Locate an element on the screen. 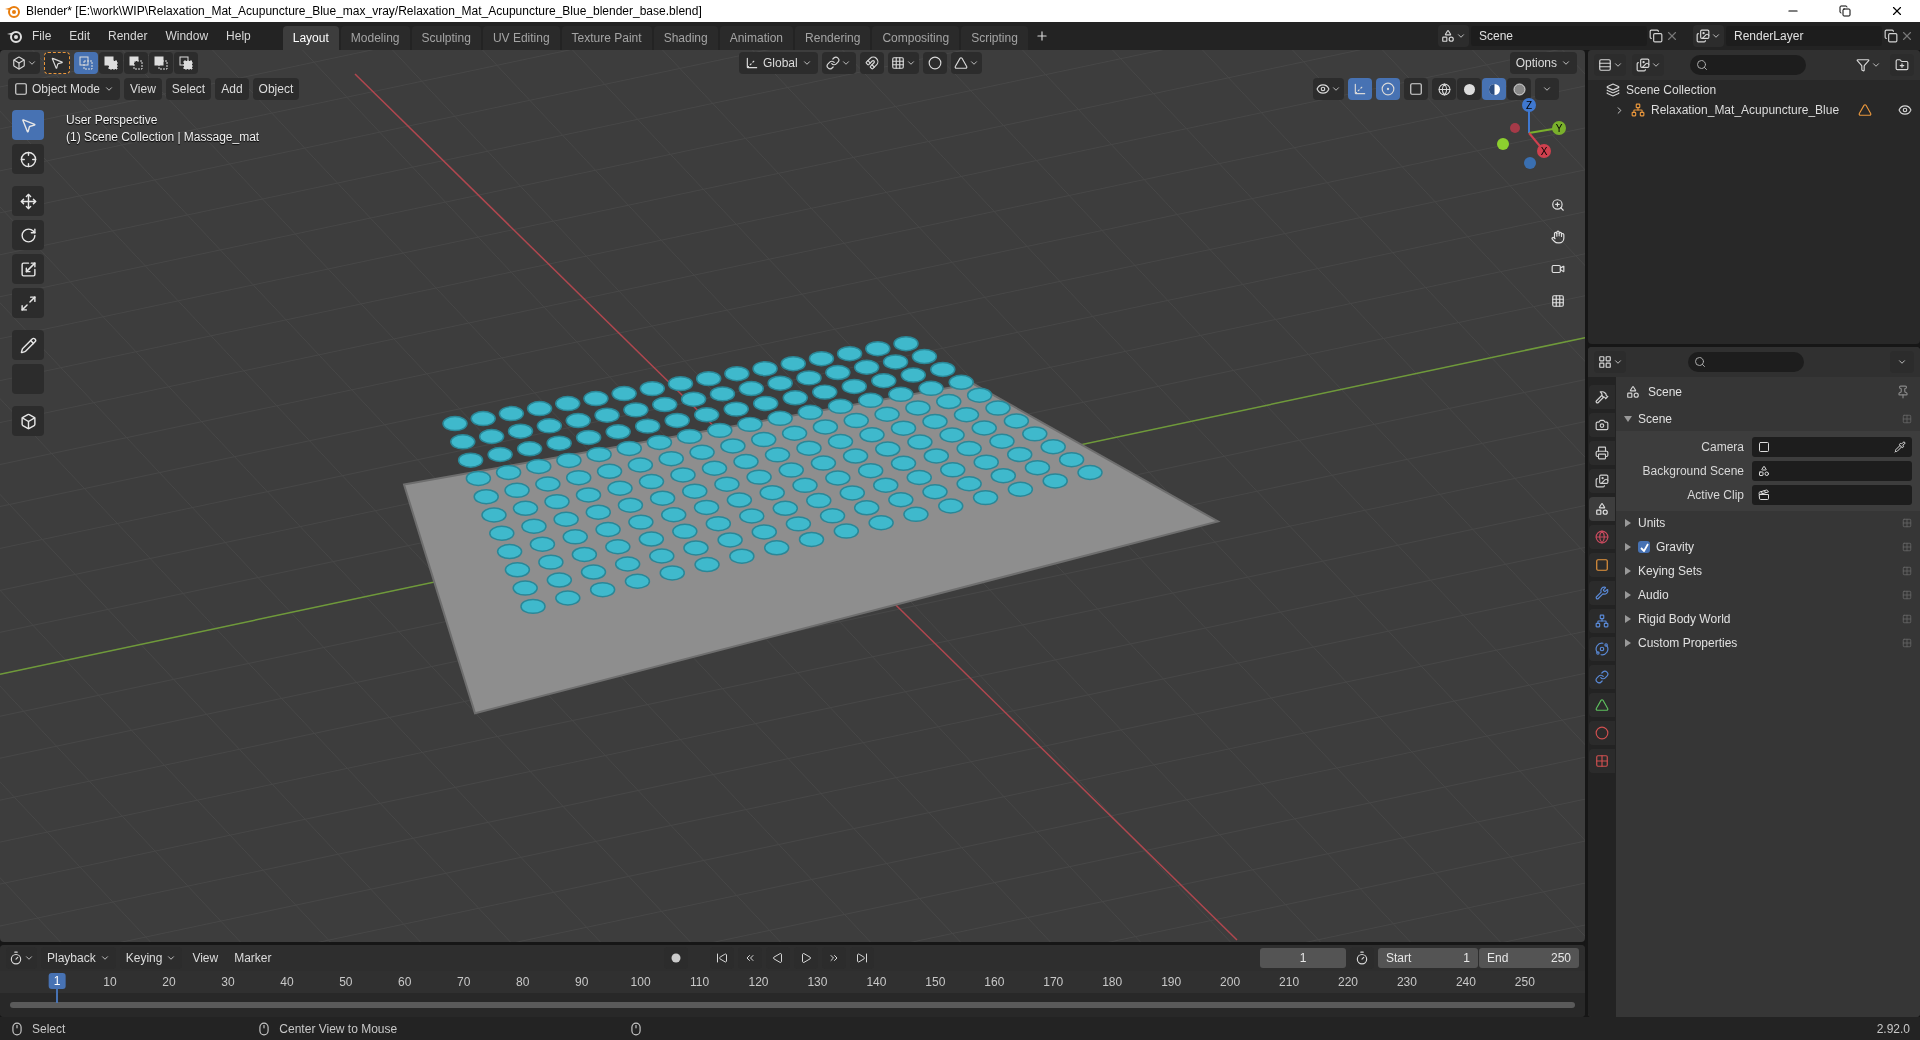 Image resolution: width=1920 pixels, height=1040 pixels. frame-number: 110 is located at coordinates (700, 982).